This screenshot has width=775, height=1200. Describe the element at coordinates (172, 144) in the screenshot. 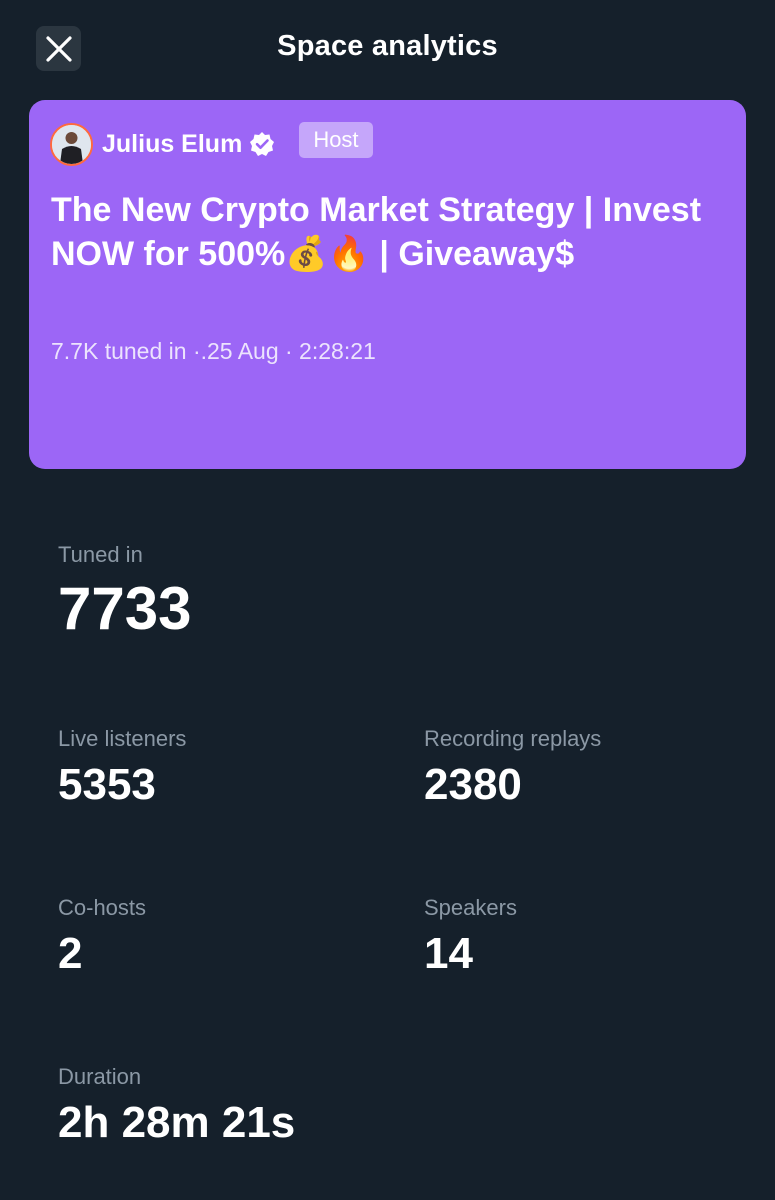

I see `host-name: Julius Elum` at that location.